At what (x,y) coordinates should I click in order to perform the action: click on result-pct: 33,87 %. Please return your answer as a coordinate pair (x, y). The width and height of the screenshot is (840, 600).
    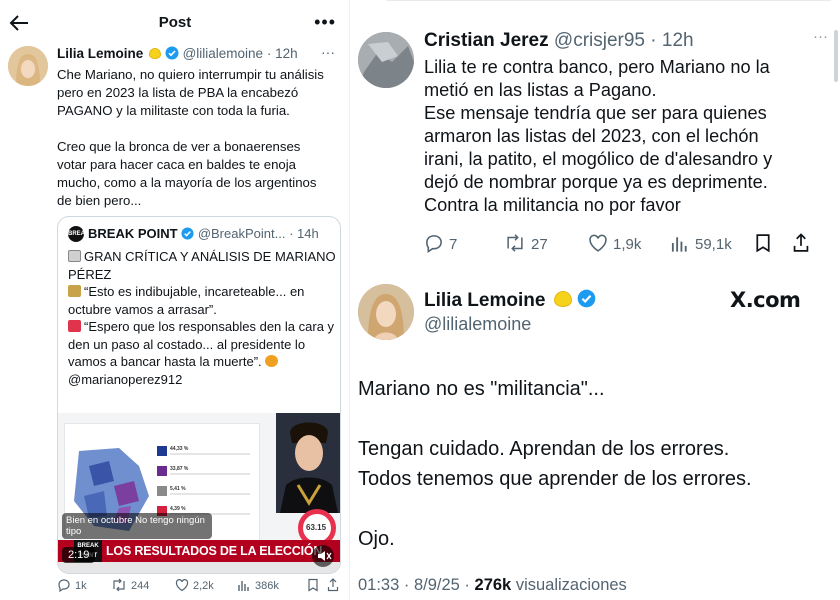
    Looking at the image, I should click on (179, 469).